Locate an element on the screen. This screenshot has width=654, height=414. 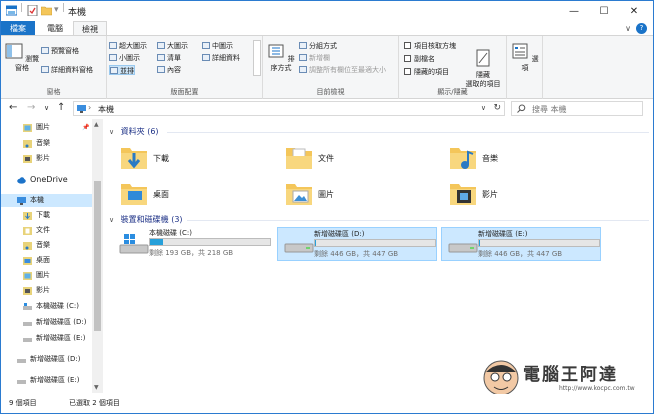
nav-item-drive-c: 本機磁碟 (C:) is located at coordinates (47, 306).